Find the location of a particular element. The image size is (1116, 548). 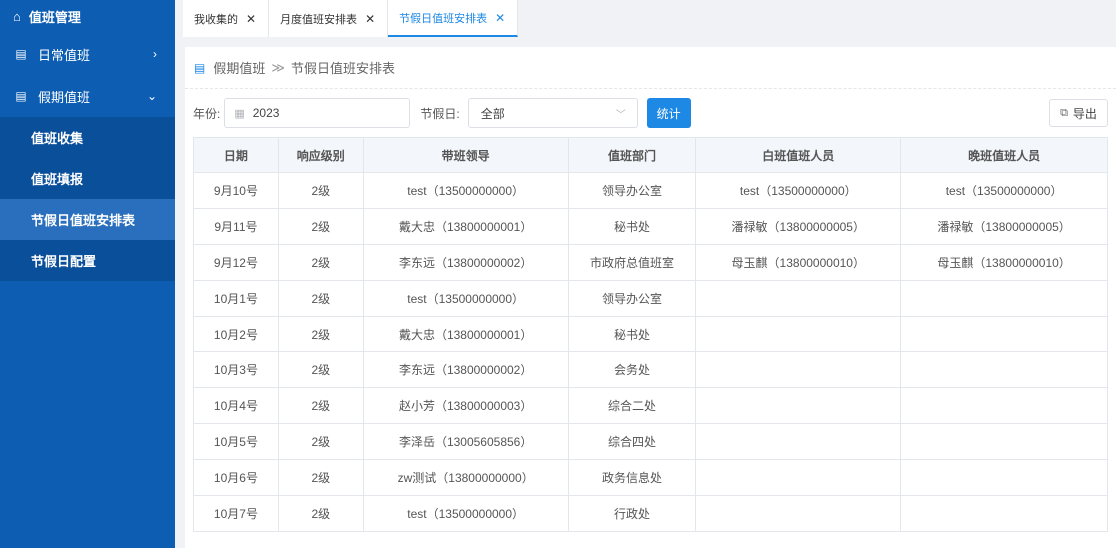

table-row: 10月1号 2级 test（13500000000） 领导办公室 is located at coordinates (650, 298).